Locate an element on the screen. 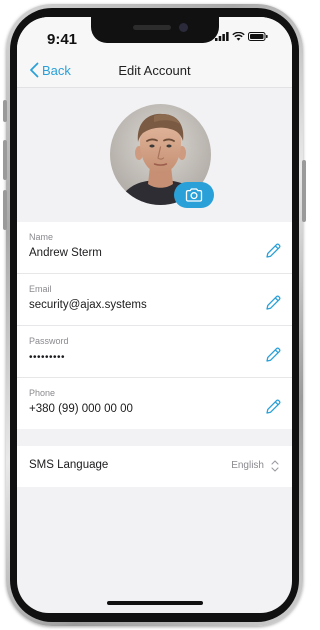  notch is located at coordinates (154, 30).